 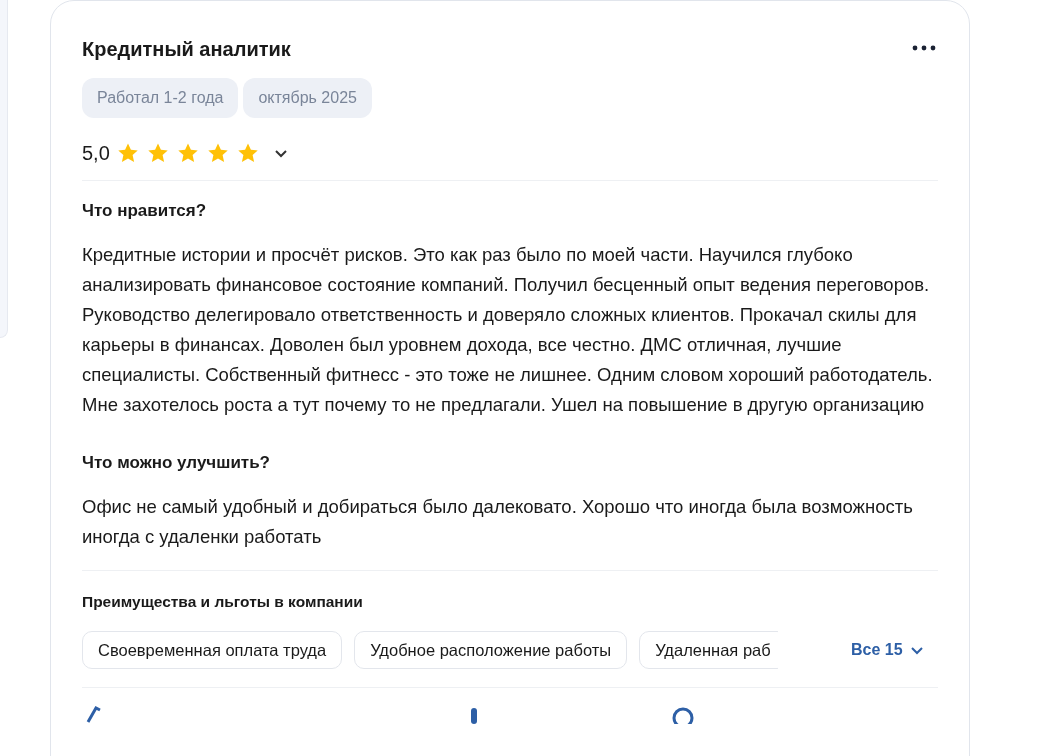 I want to click on show-all-benefits-button: Все 15, so click(x=888, y=650).